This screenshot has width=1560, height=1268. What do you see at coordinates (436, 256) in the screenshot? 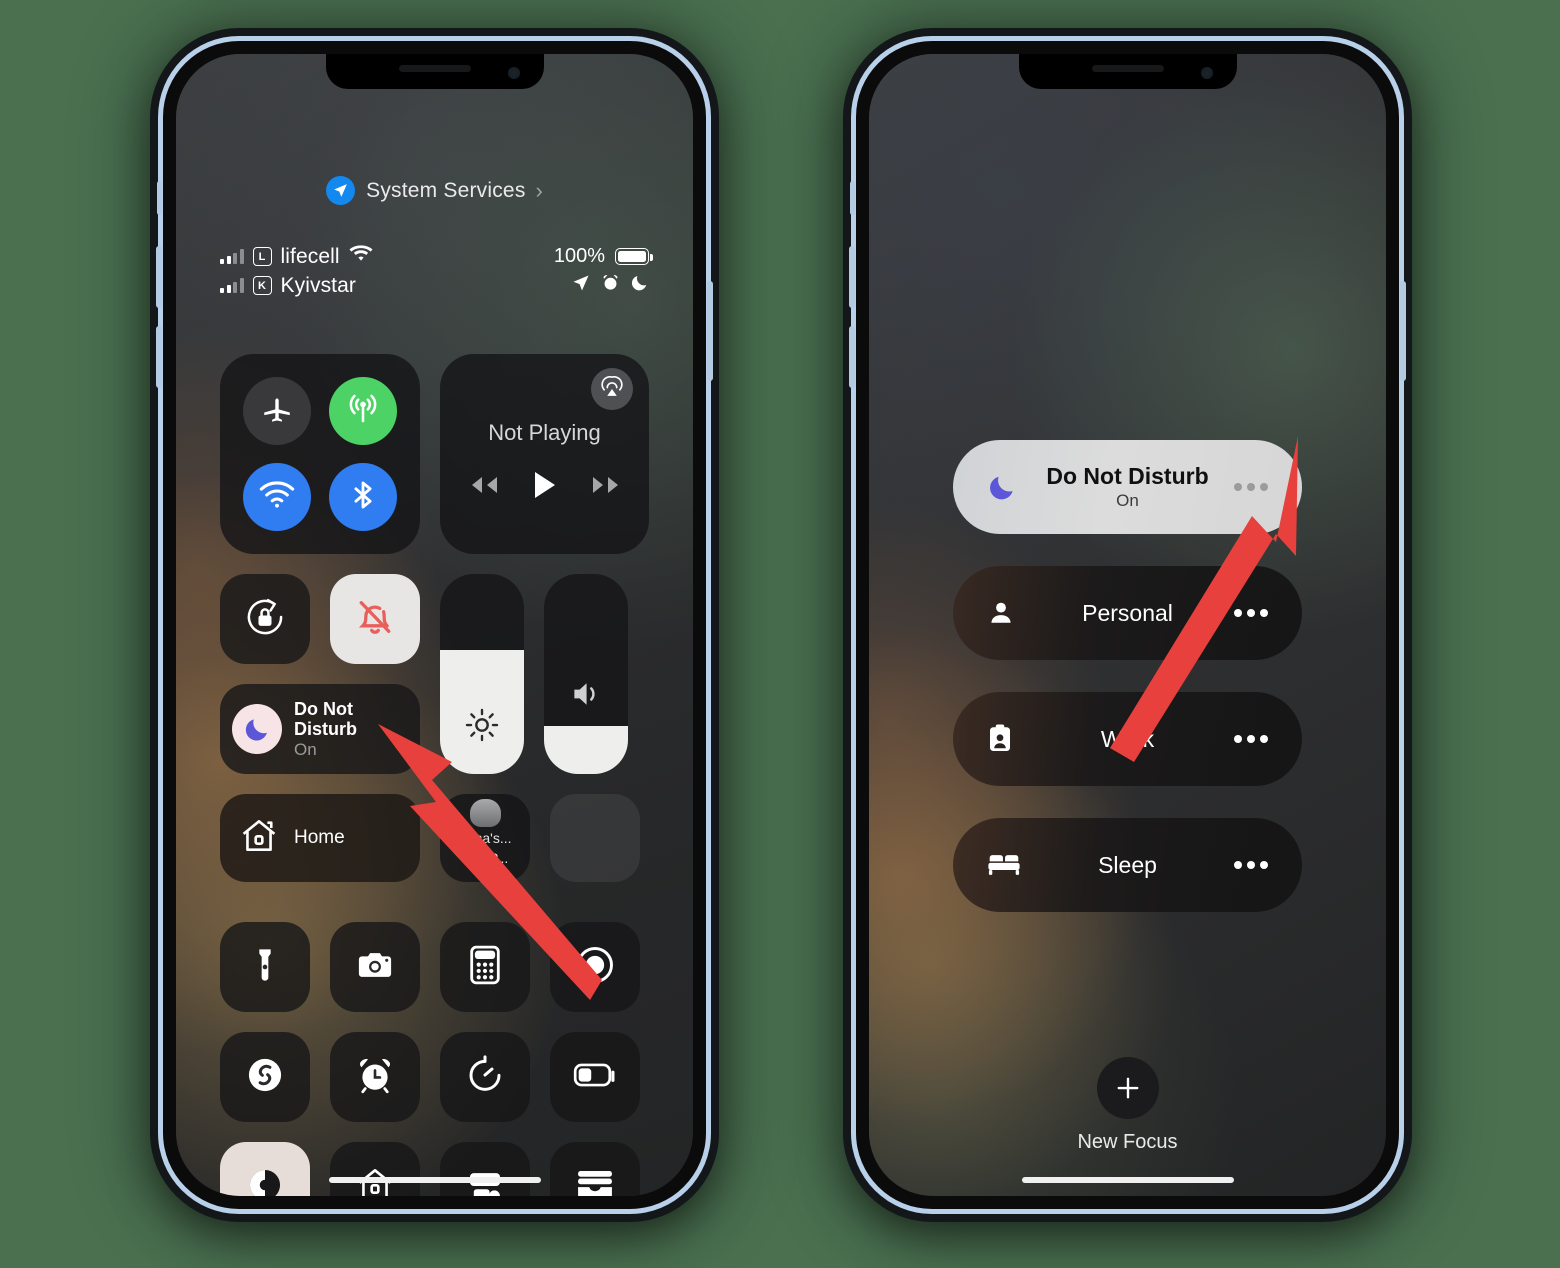
I see `status-bar-row-primary: L lifecell 100%` at bounding box center [436, 256].